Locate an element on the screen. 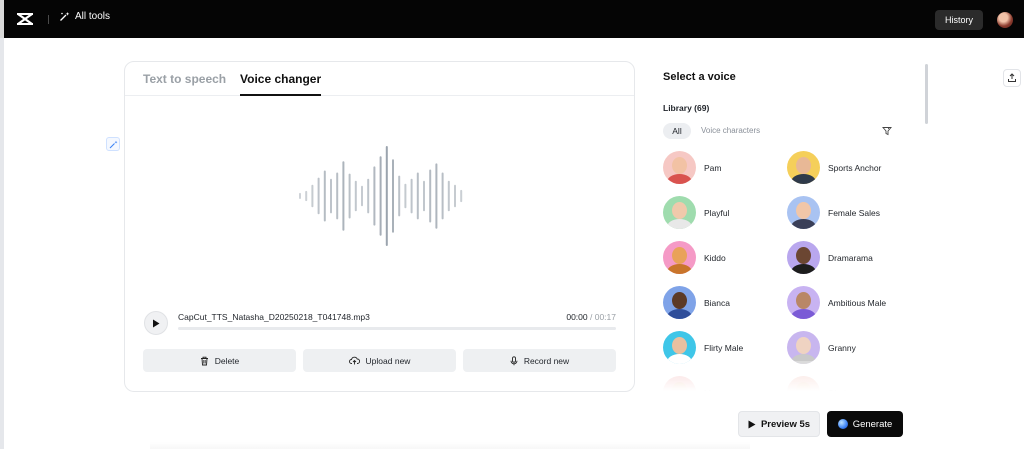 The width and height of the screenshot is (1024, 449). voice-name: Female Sales is located at coordinates (854, 212).